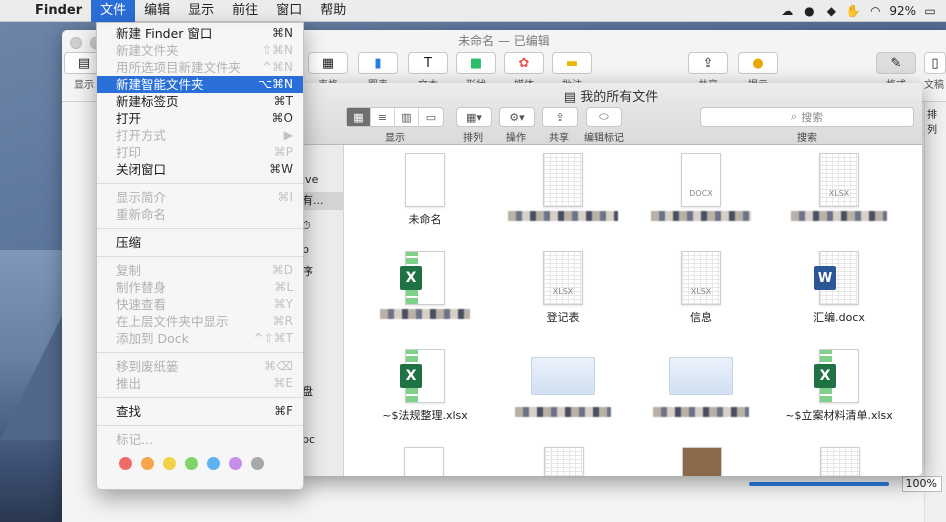  Describe the element at coordinates (407, 117) in the screenshot. I see `column-view-icon: ▥` at that location.